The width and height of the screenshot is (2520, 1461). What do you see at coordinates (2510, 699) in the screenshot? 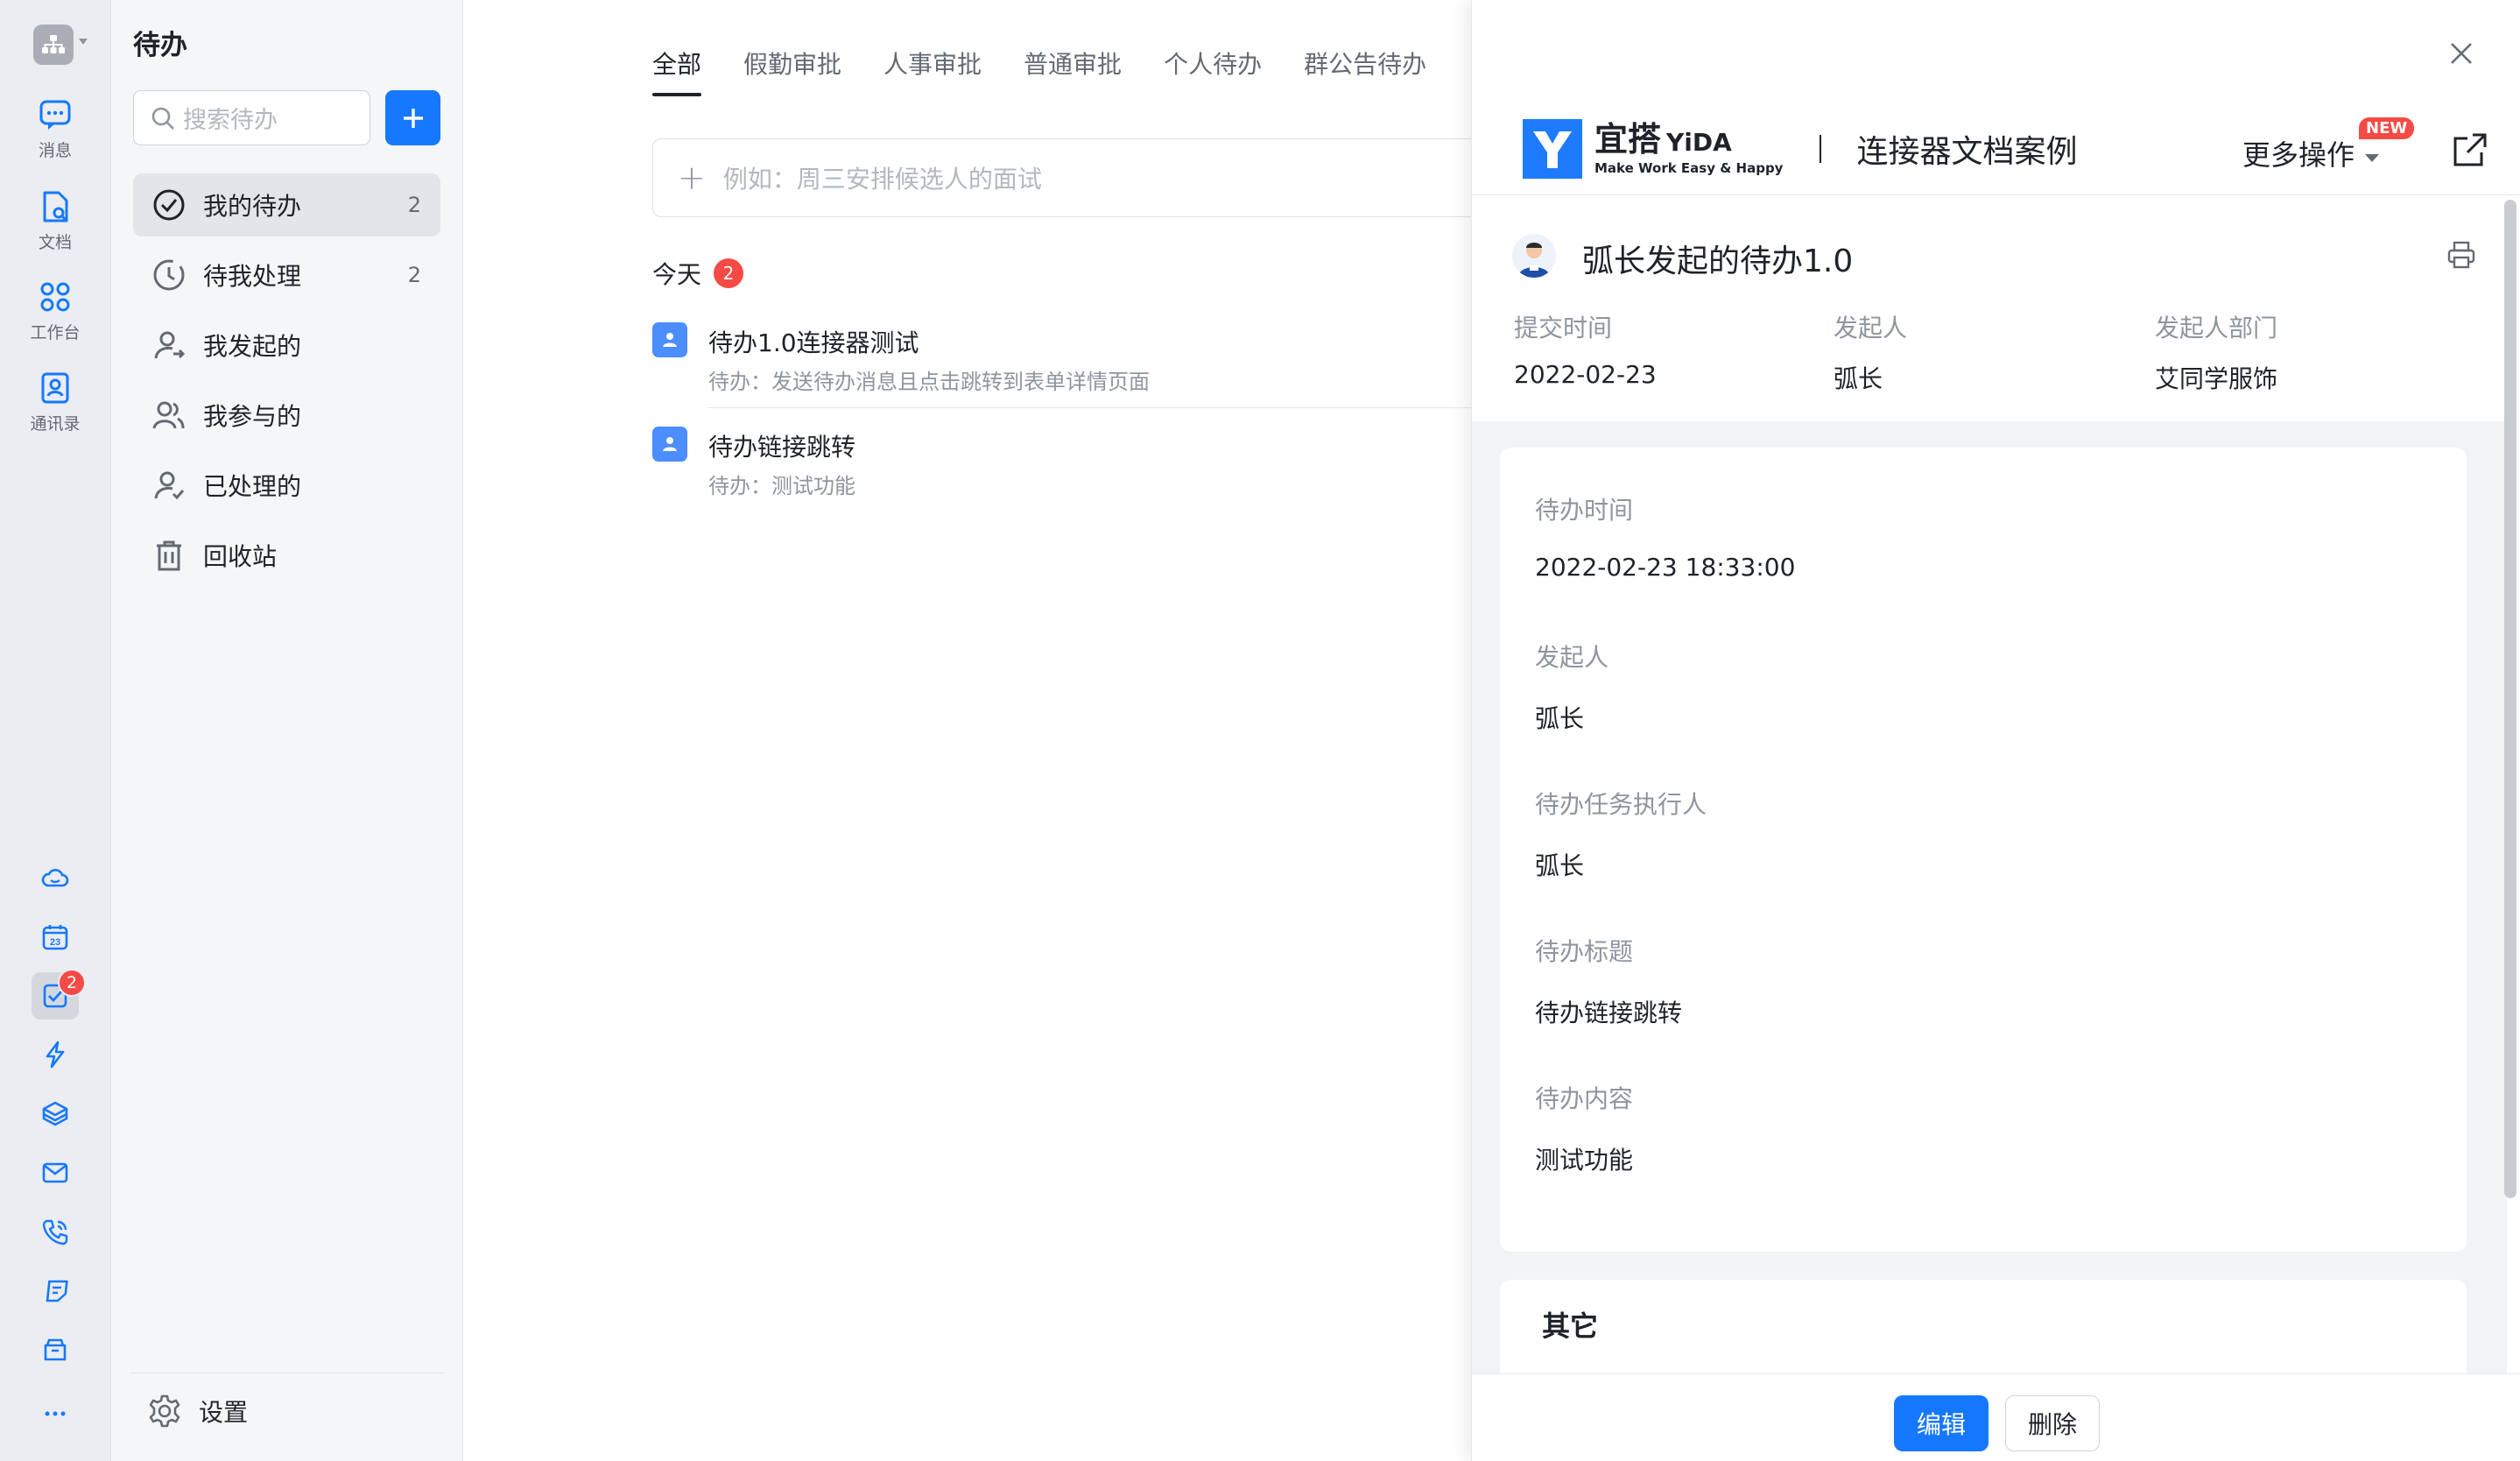
I see `scrollbar` at bounding box center [2510, 699].